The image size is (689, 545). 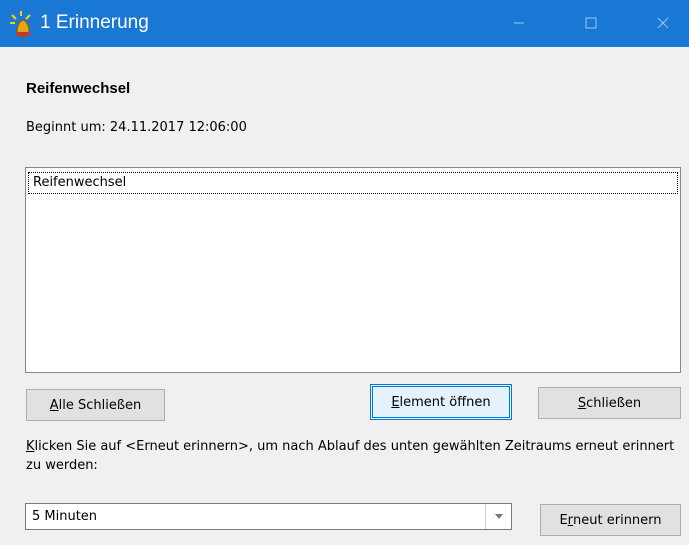 I want to click on maximize-icon, so click(x=591, y=23).